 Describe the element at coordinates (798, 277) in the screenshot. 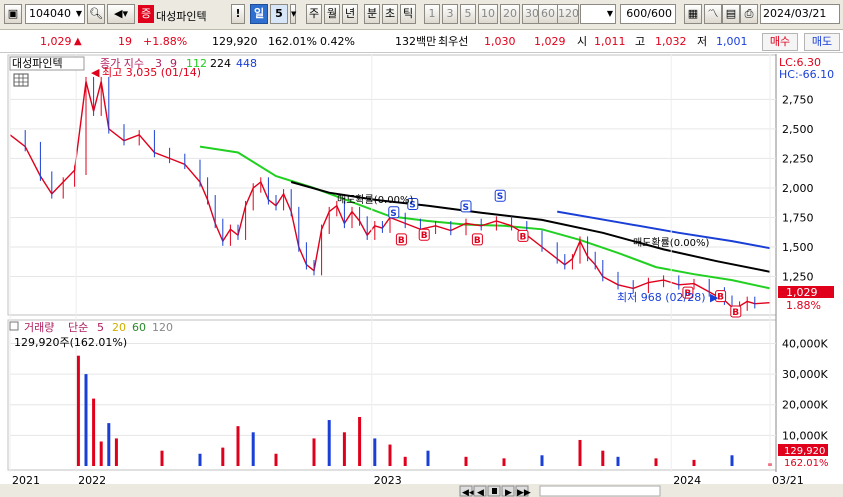

I see `price-tick-label: 1,250` at that location.